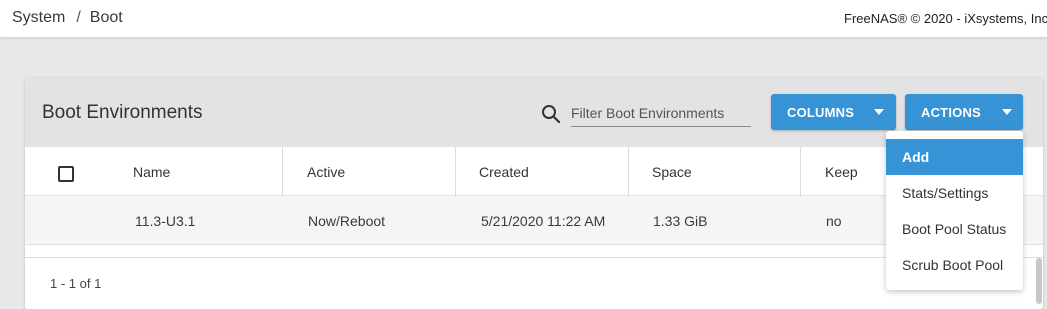 Image resolution: width=1047 pixels, height=309 pixels. Describe the element at coordinates (954, 193) in the screenshot. I see `menu-item-stats-settings: Stats/Settings` at that location.